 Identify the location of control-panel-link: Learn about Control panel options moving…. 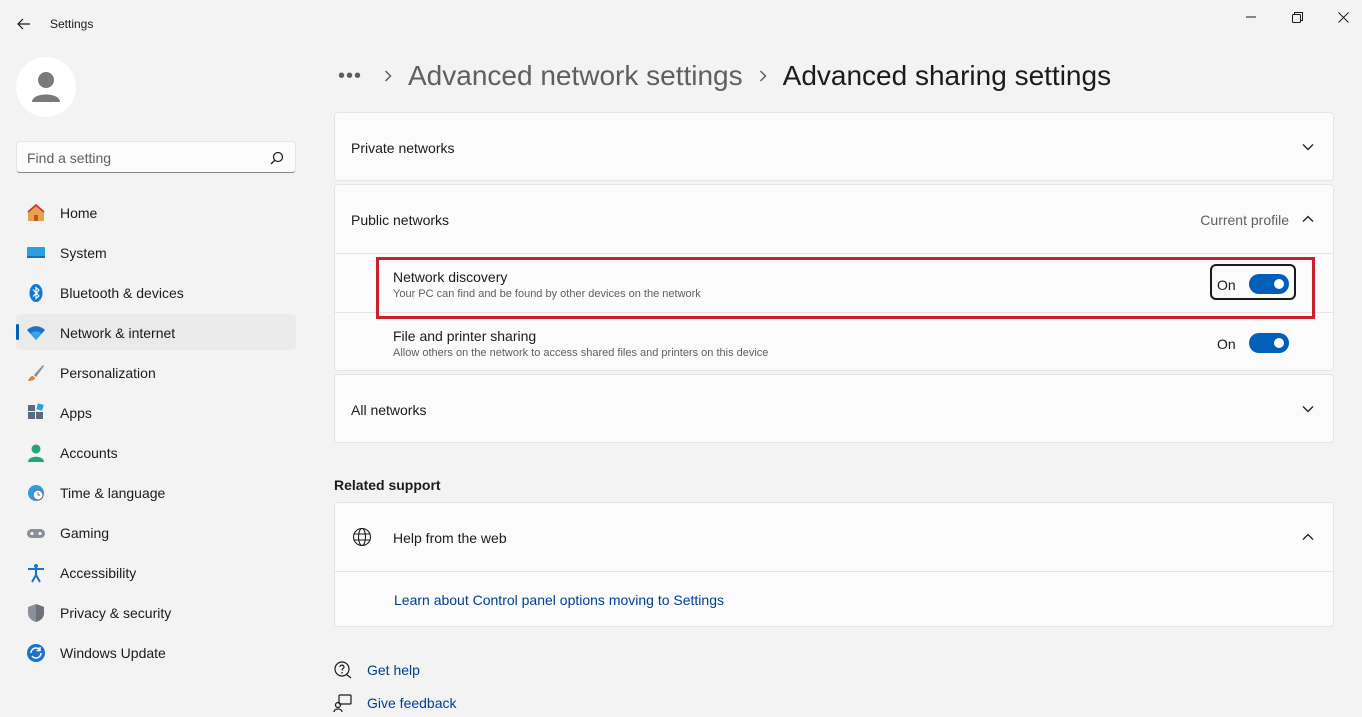
(559, 600).